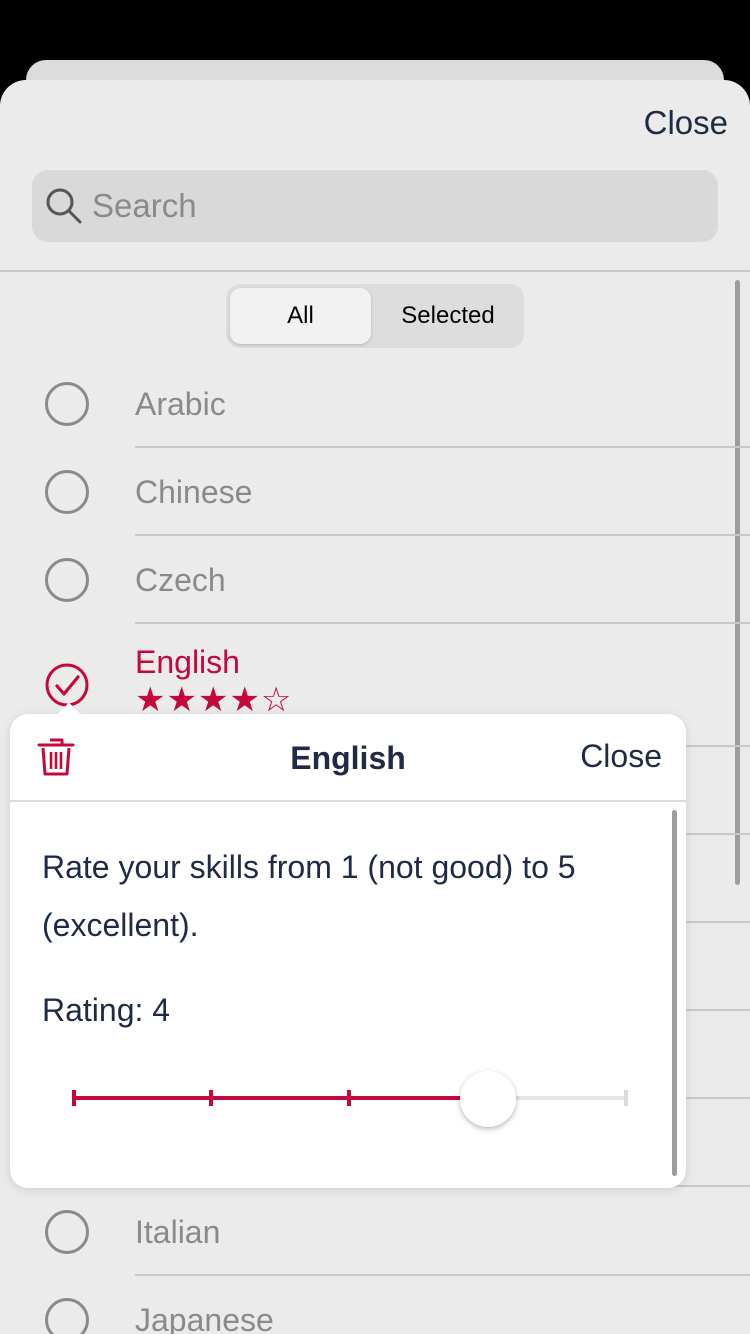 The height and width of the screenshot is (1334, 750). I want to click on language-row-arabic: Arabic, so click(375, 404).